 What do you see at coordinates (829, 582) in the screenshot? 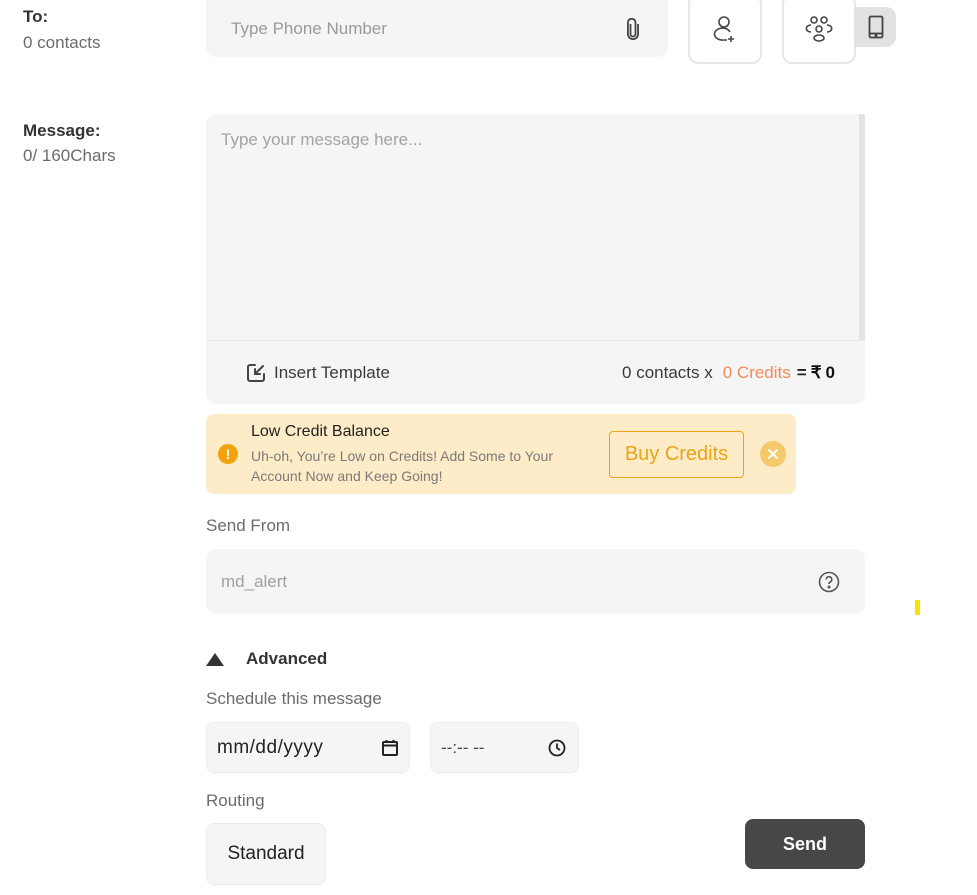
I see `help-icon` at bounding box center [829, 582].